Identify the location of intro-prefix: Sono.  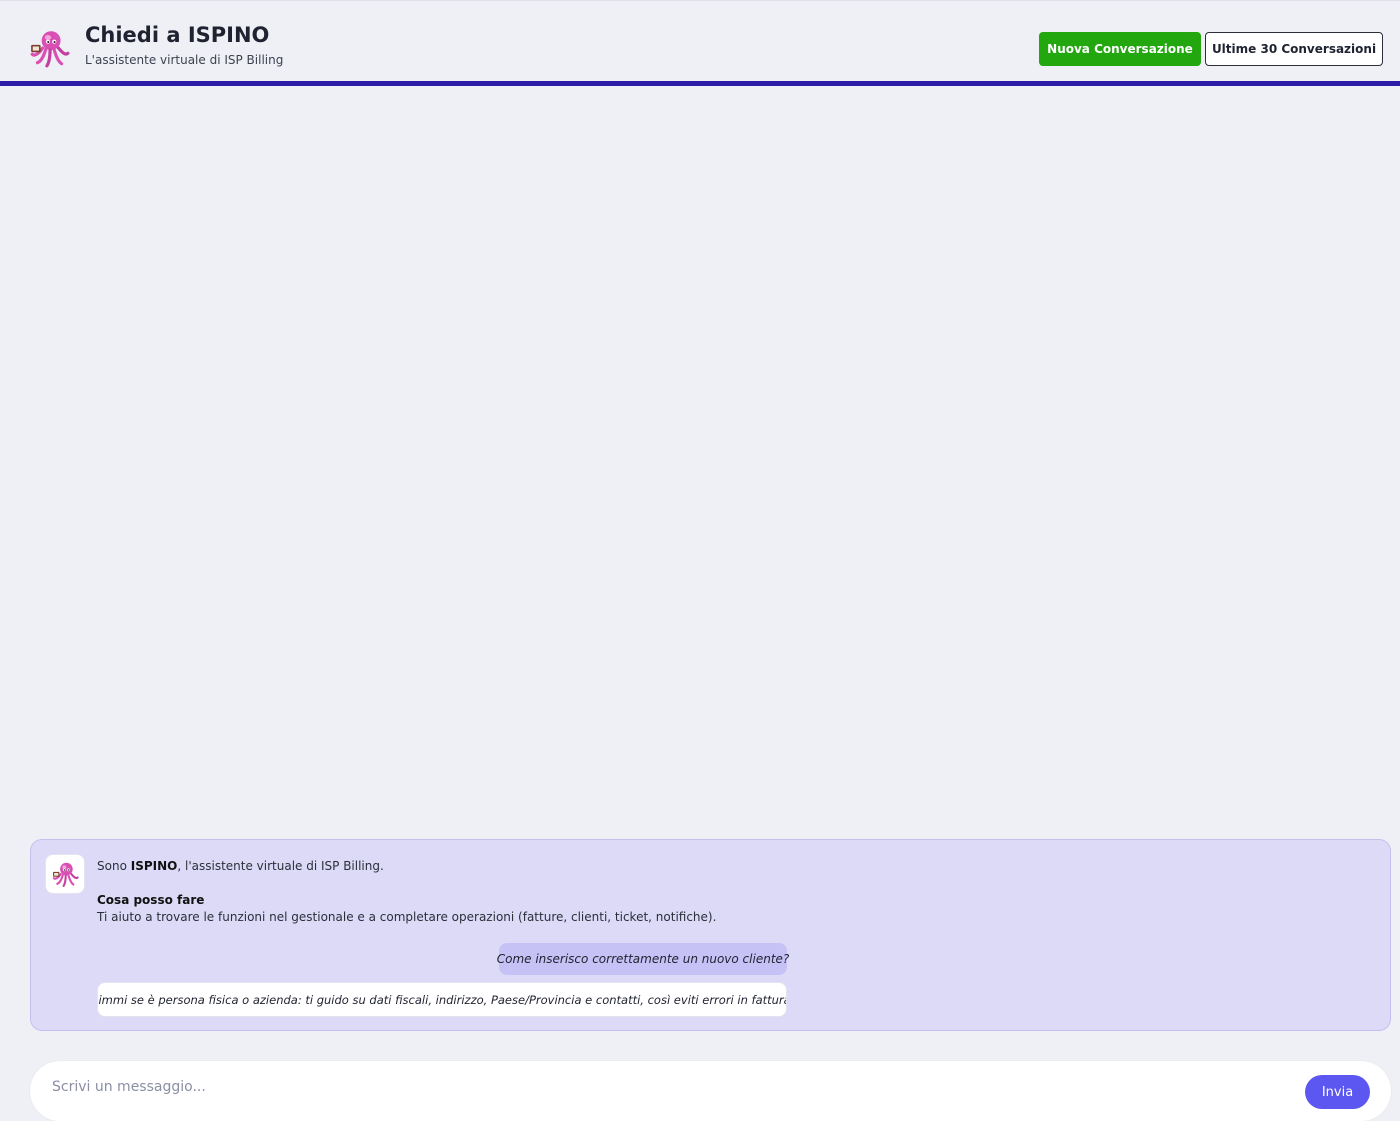
(114, 866).